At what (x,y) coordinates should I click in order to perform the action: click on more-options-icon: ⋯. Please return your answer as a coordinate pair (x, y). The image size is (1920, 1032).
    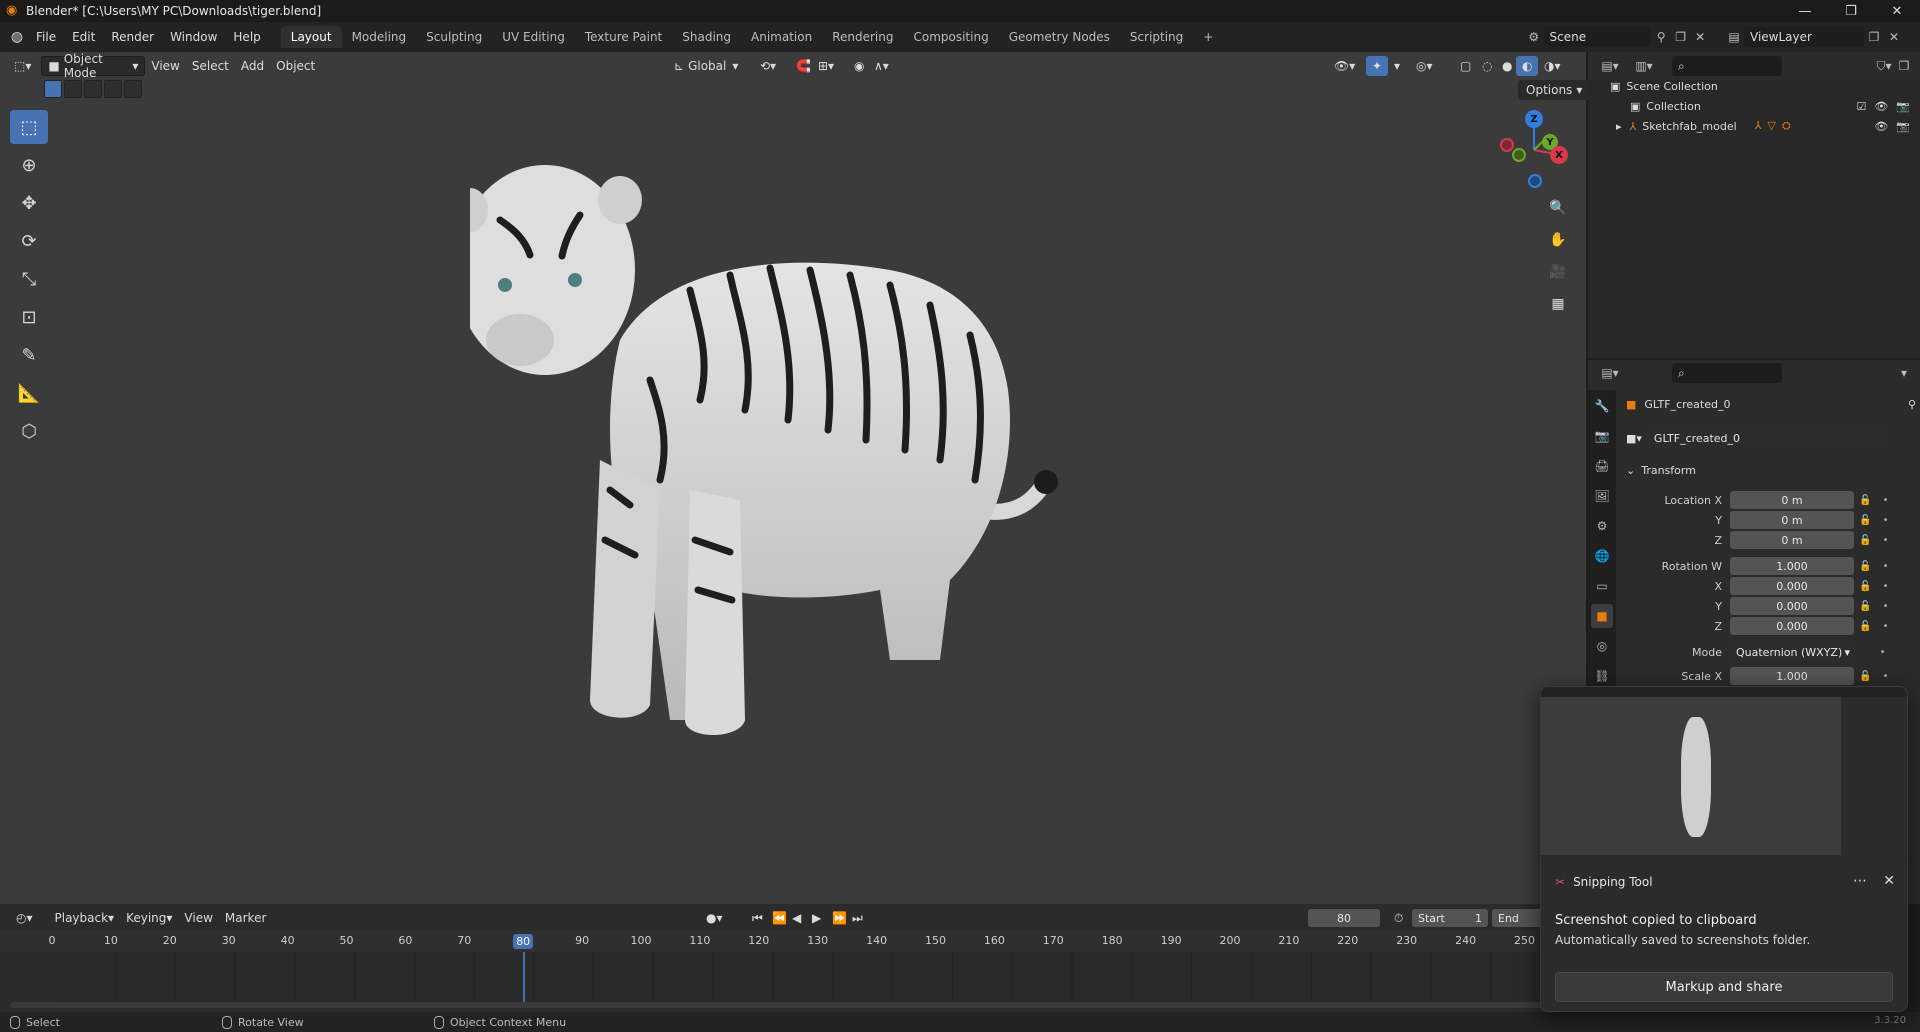
    Looking at the image, I should click on (1860, 881).